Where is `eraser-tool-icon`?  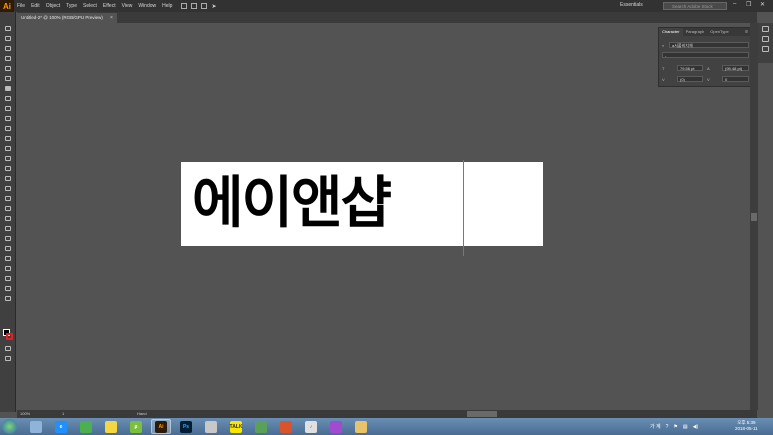 eraser-tool-icon is located at coordinates (8, 139).